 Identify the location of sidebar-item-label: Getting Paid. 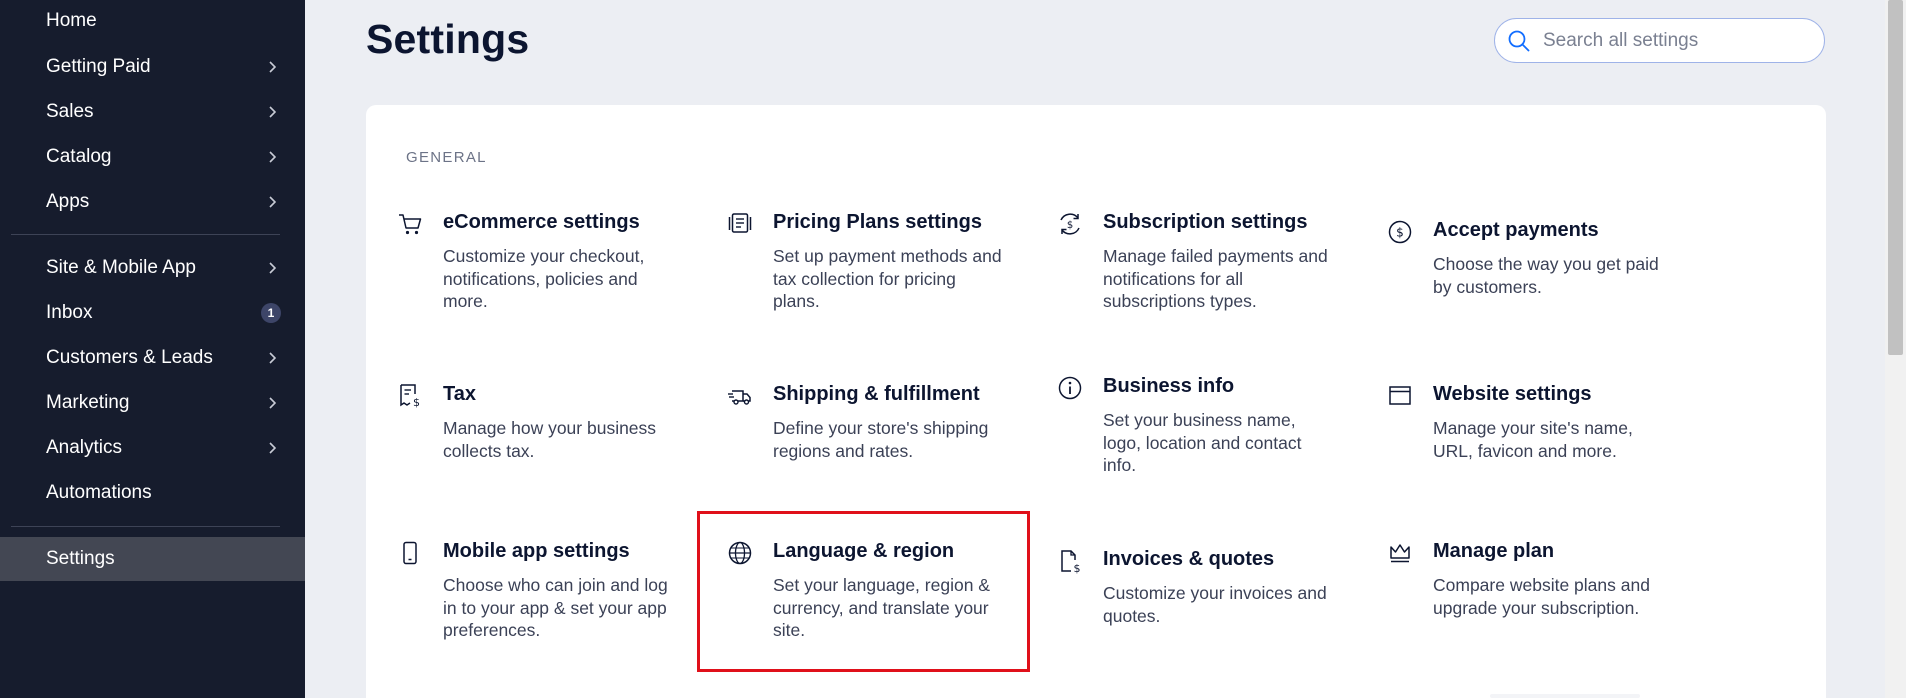
(98, 66).